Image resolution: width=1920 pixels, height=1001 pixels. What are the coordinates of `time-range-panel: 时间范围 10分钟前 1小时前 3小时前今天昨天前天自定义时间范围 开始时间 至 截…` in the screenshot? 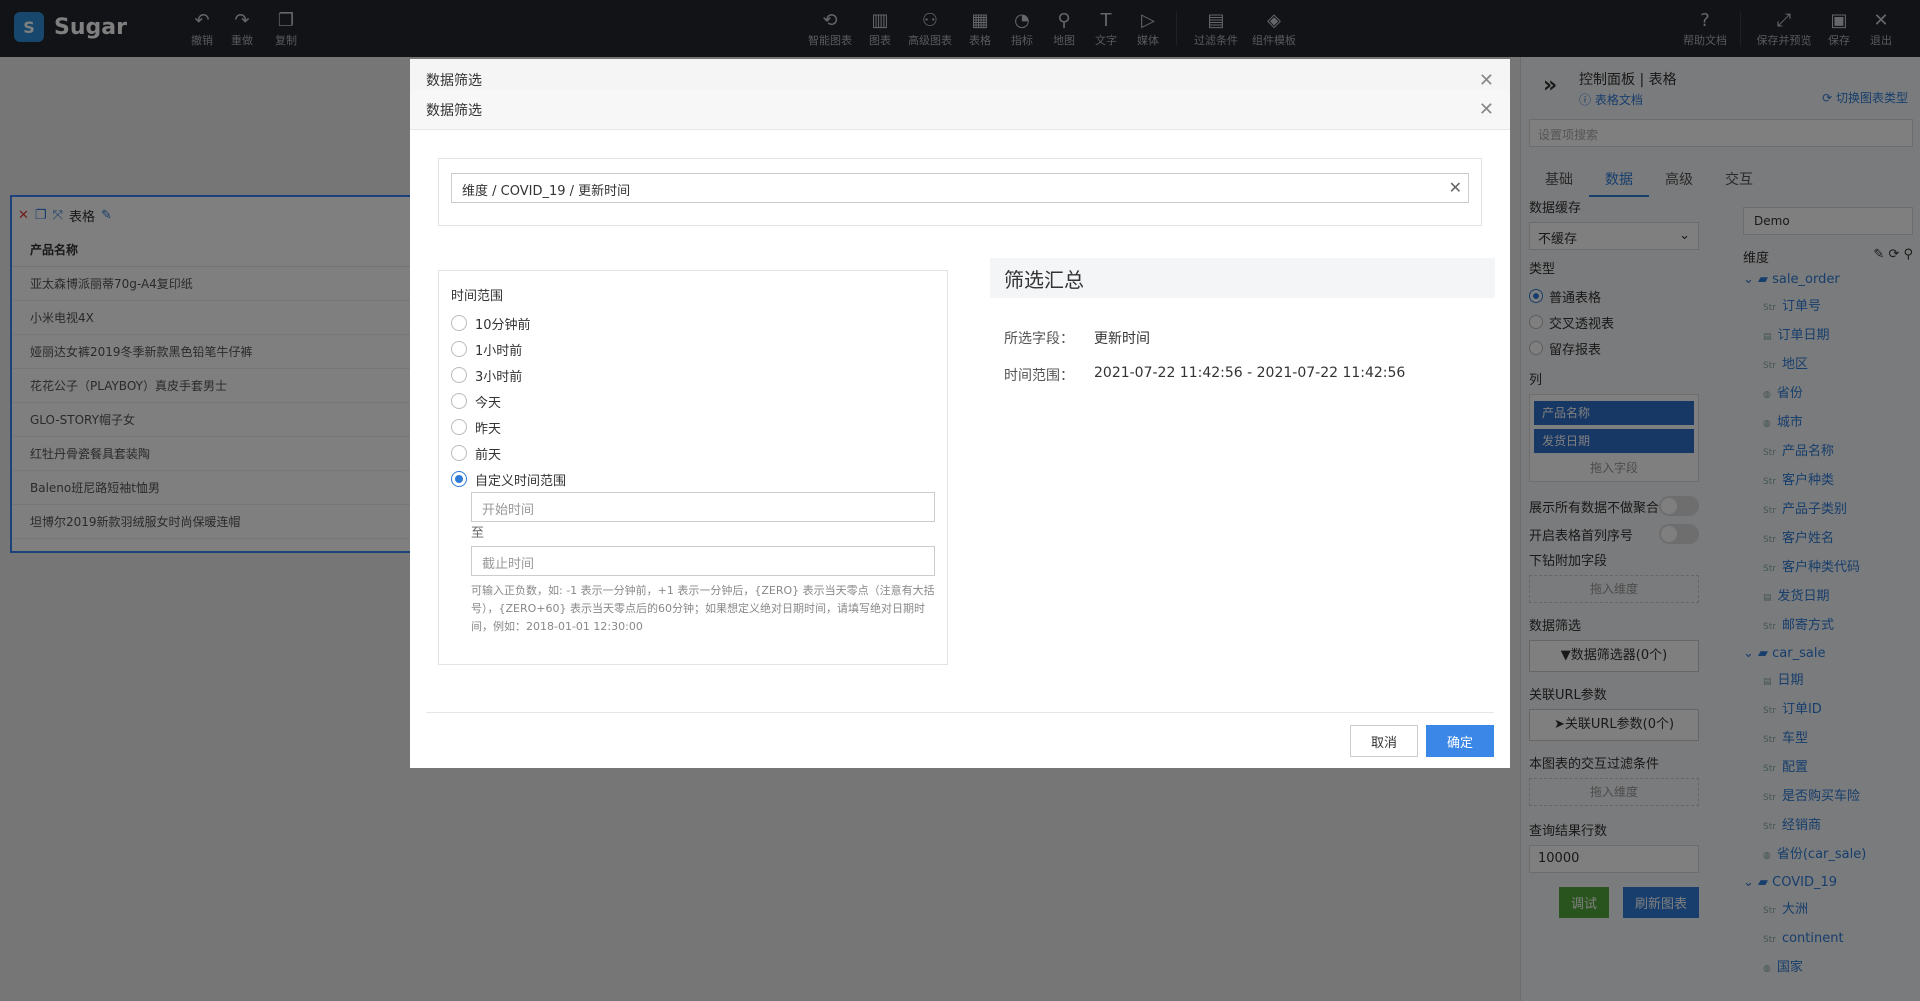 It's located at (693, 467).